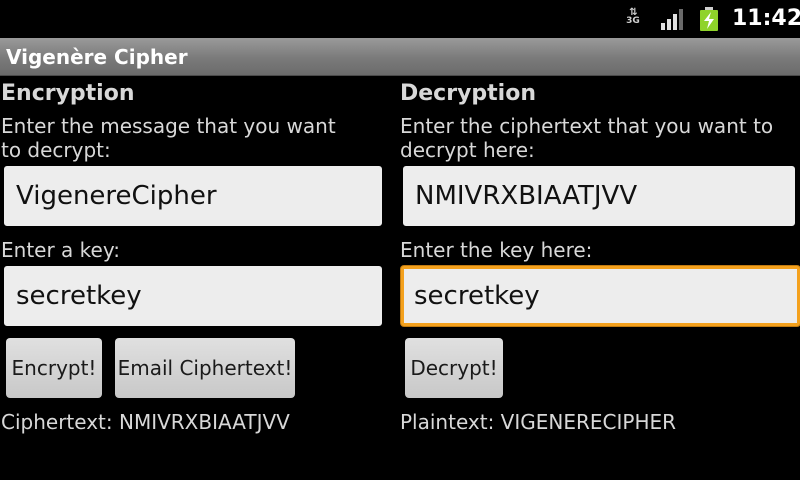  What do you see at coordinates (60, 250) in the screenshot?
I see `key-prompt: Enter a key:` at bounding box center [60, 250].